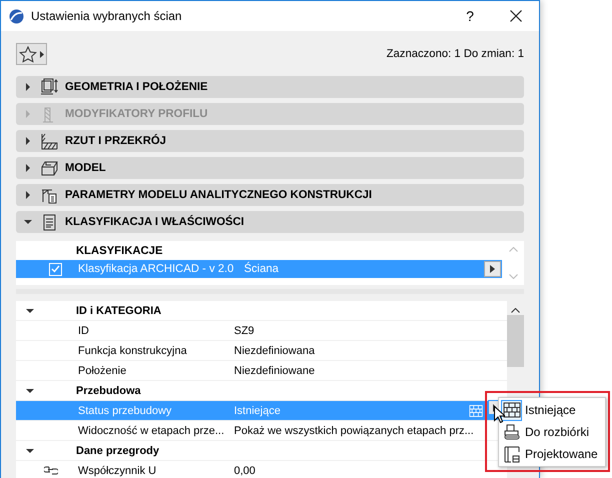  Describe the element at coordinates (511, 454) in the screenshot. I see `frame-icon` at that location.